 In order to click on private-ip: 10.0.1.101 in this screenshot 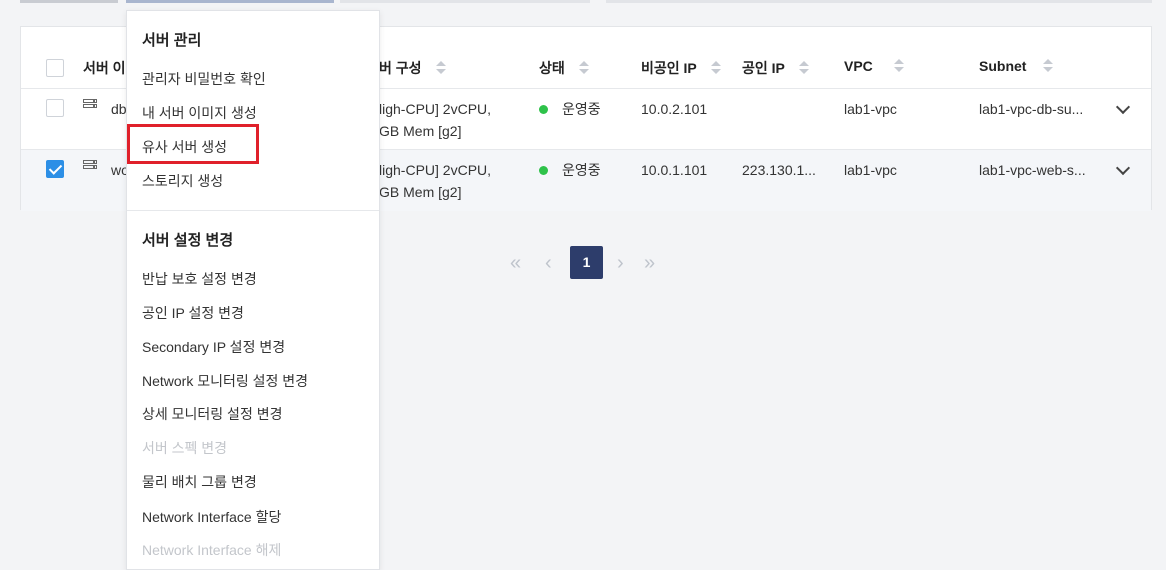, I will do `click(674, 170)`.